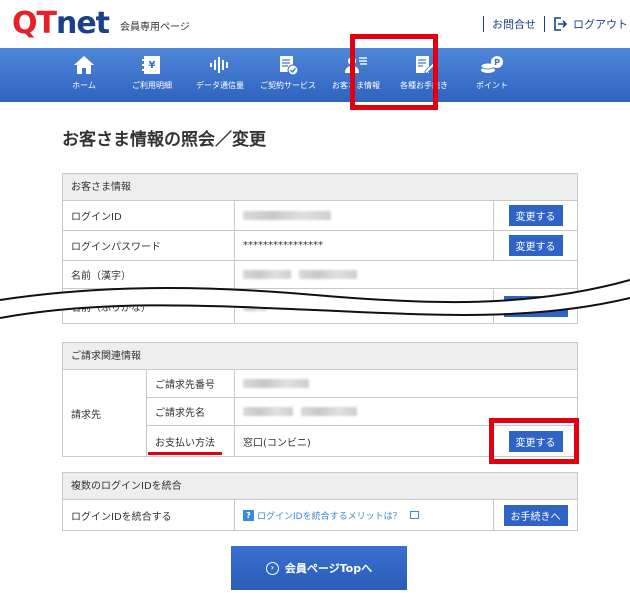 The width and height of the screenshot is (630, 607). Describe the element at coordinates (551, 24) in the screenshot. I see `header-links: お問合せ ログアウト` at that location.